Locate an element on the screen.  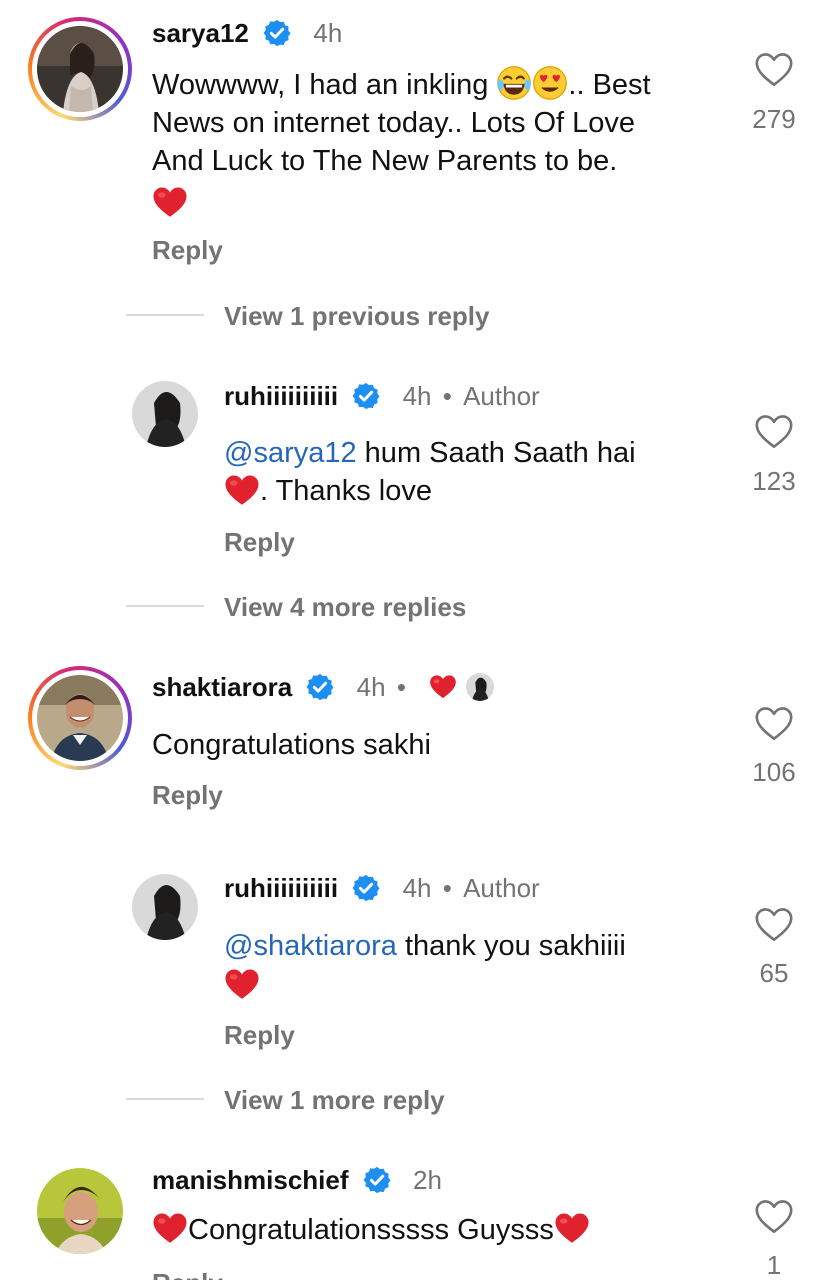
reply-button-clip: Reply is located at coordinates (212, 1271).